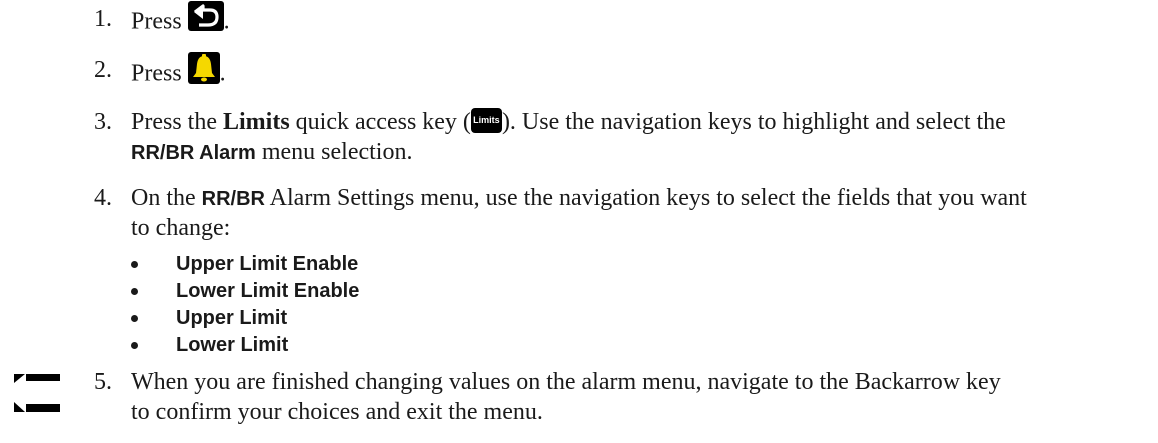 The height and width of the screenshot is (443, 1158). I want to click on field-name: Lower Limit, so click(232, 345).